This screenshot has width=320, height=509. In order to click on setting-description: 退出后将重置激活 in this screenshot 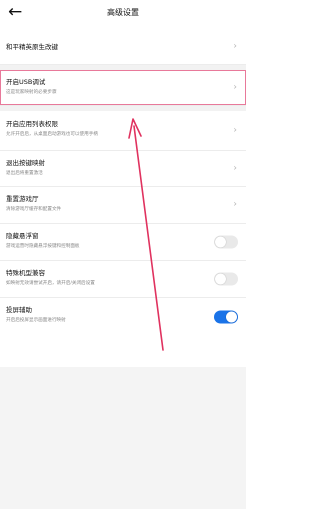, I will do `click(24, 173)`.